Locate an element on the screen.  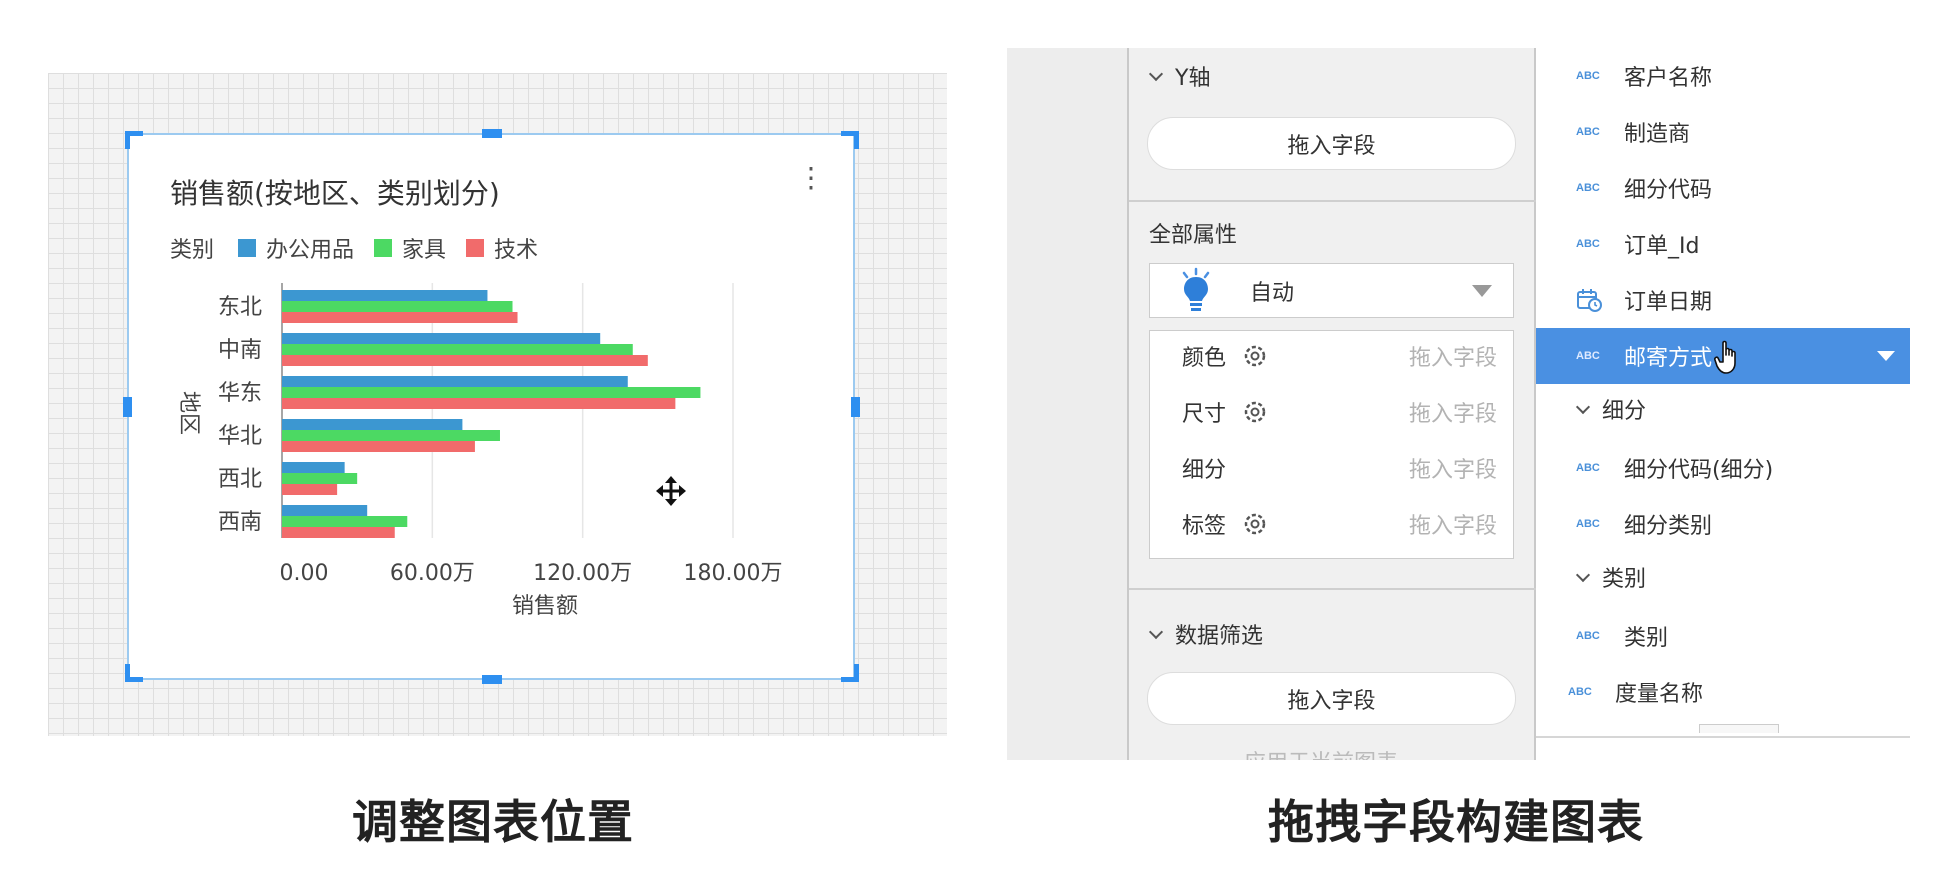
filter-section: 数据筛选 is located at coordinates (1205, 634).